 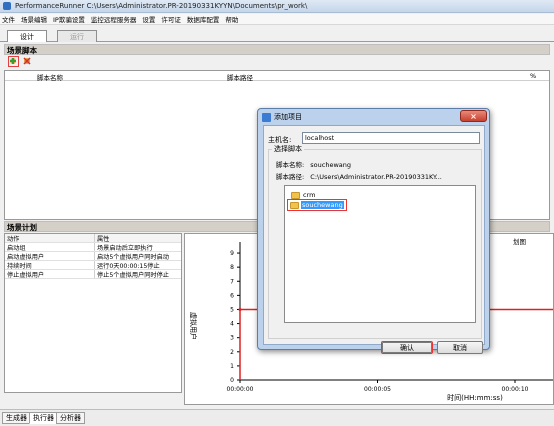 What do you see at coordinates (460, 347) in the screenshot?
I see `cancel-button: 取消` at bounding box center [460, 347].